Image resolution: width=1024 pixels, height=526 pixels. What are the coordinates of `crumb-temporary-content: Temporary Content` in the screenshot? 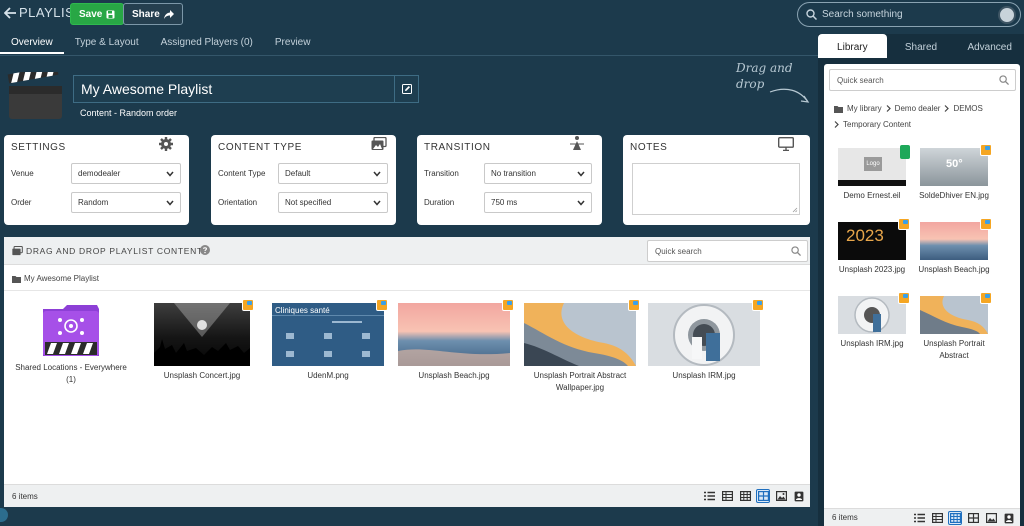 It's located at (877, 124).